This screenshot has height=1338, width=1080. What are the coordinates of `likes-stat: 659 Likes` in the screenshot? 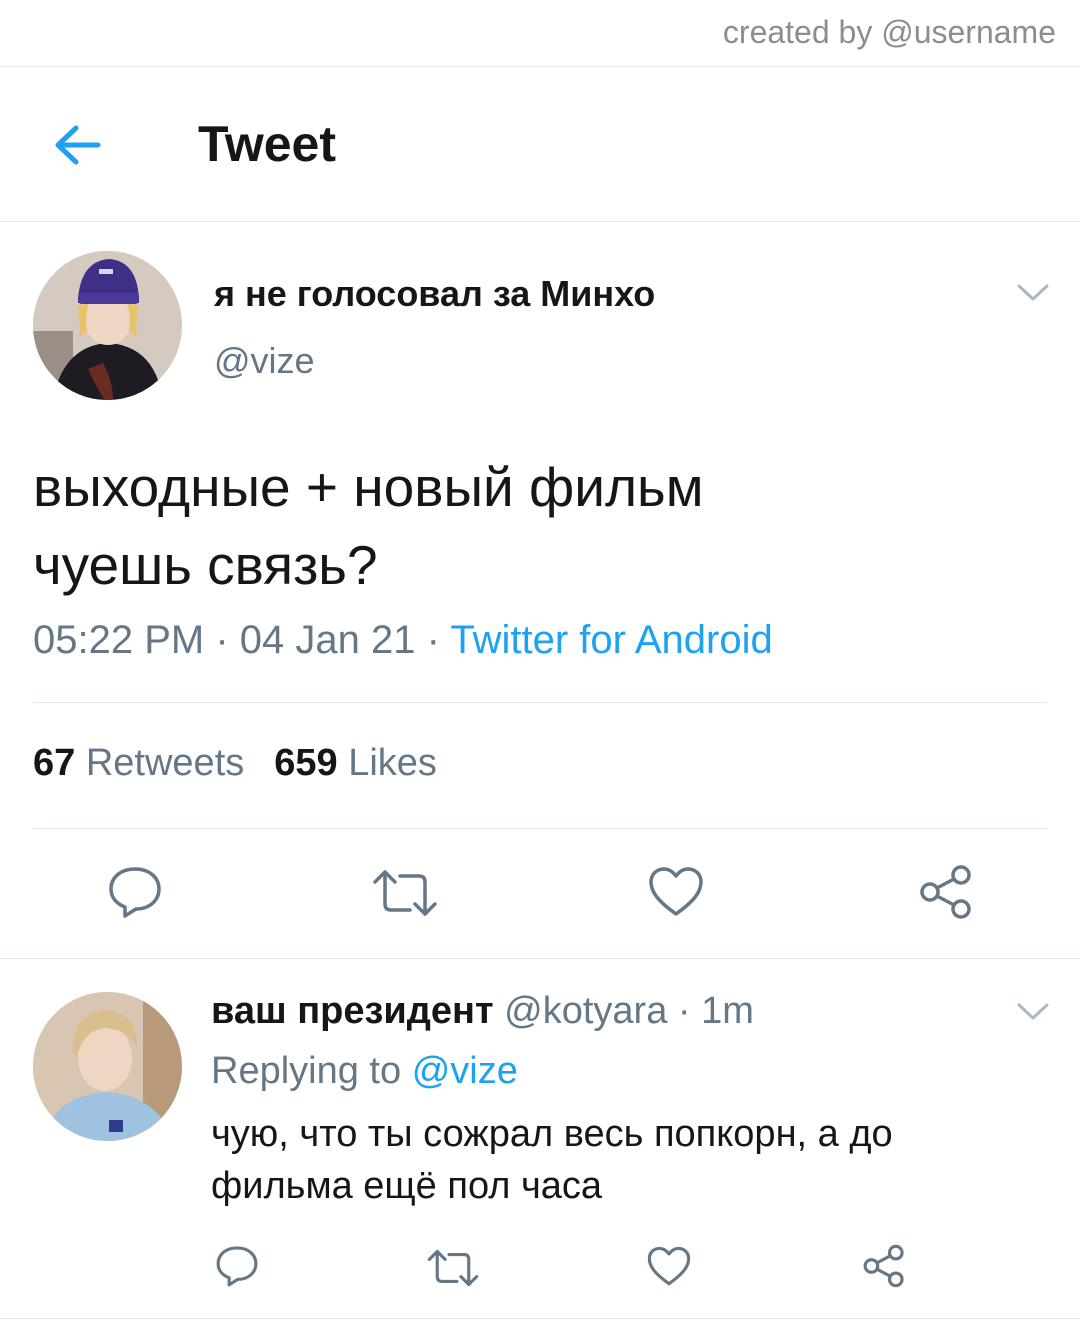 It's located at (355, 763).